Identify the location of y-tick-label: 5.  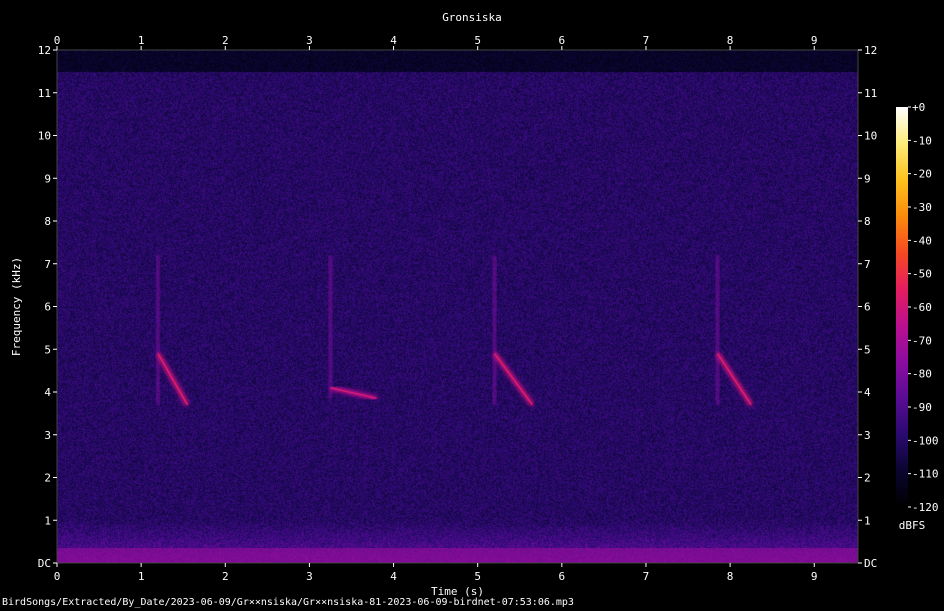
(47, 349).